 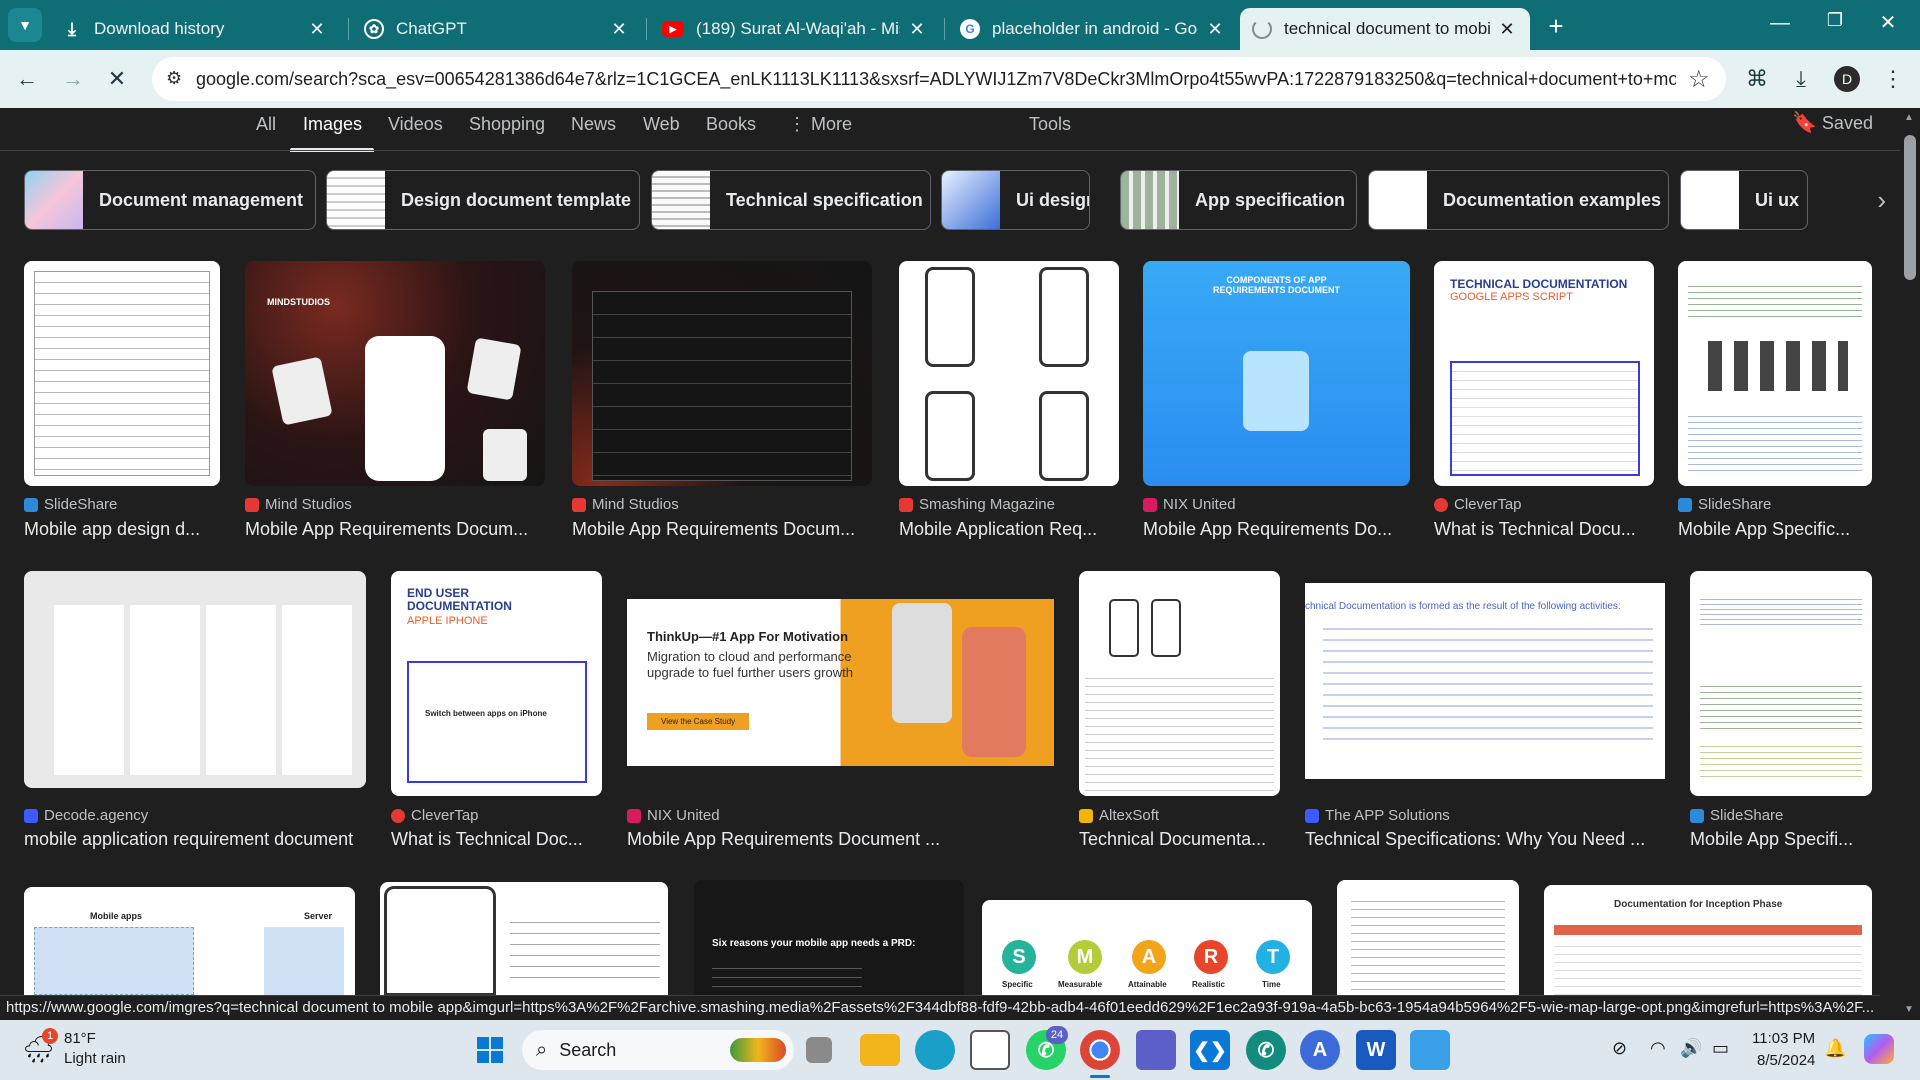 I want to click on source-label: AltexSoft, so click(x=1129, y=815).